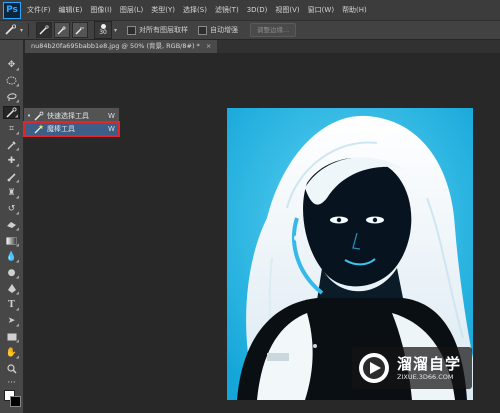  I want to click on pen-tool: ◢, so click(11, 288).